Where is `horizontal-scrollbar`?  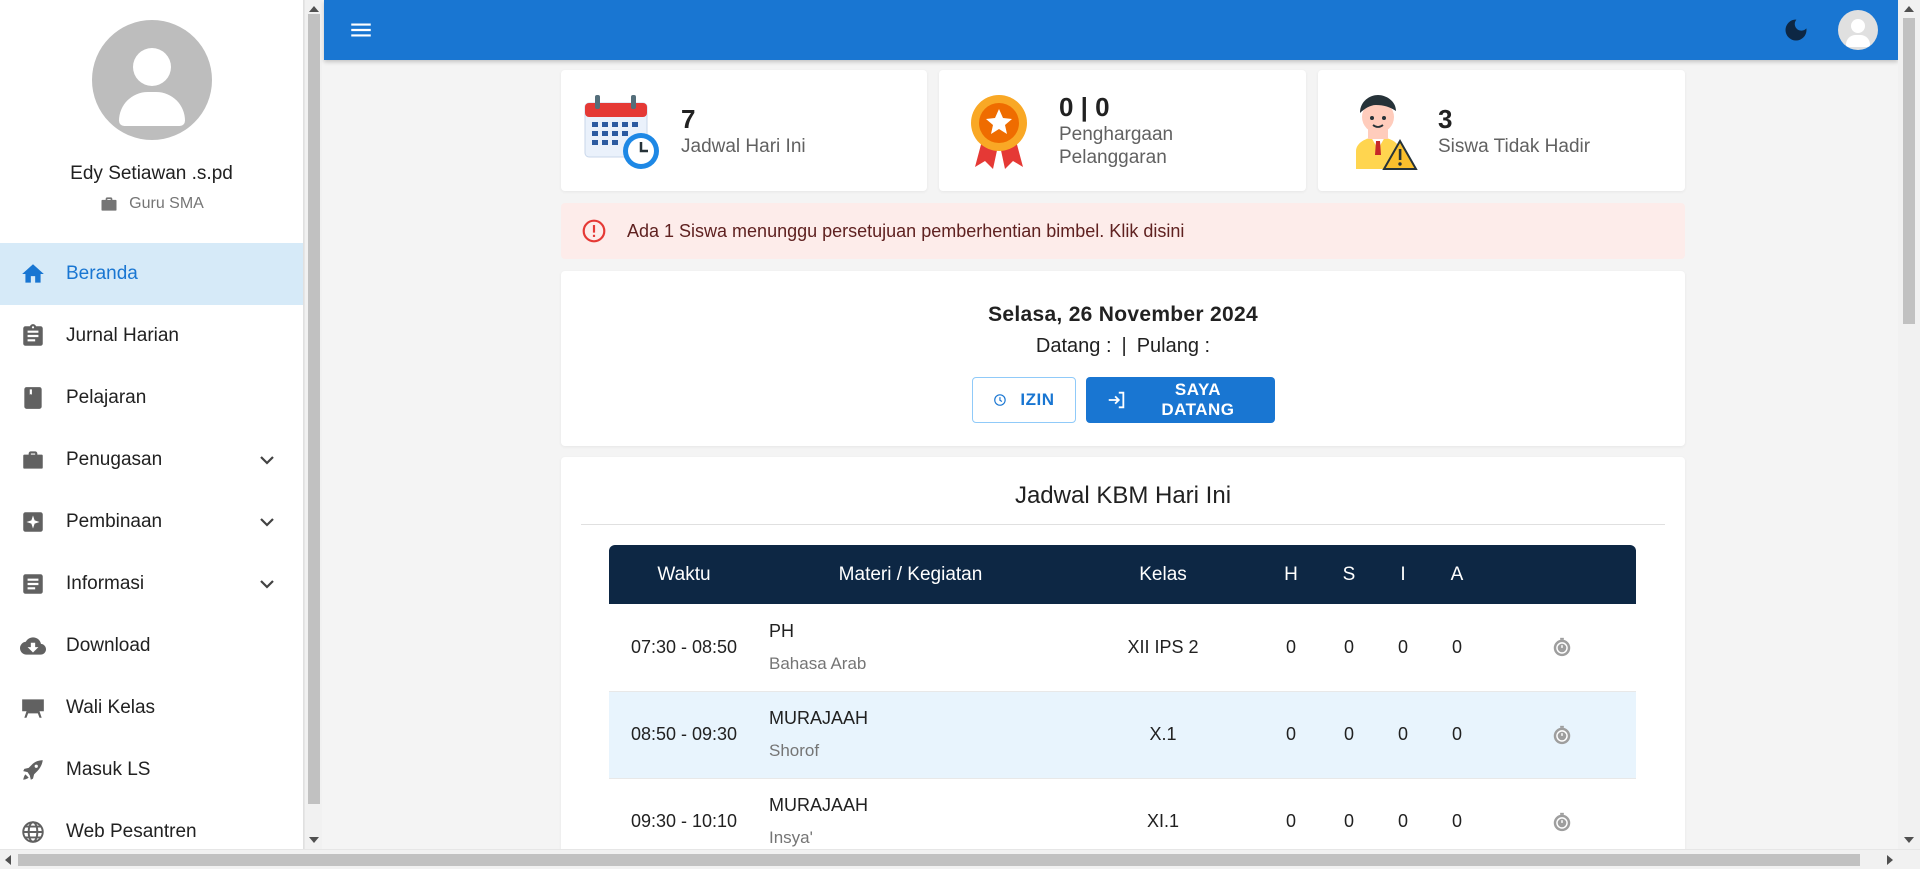
horizontal-scrollbar is located at coordinates (960, 859).